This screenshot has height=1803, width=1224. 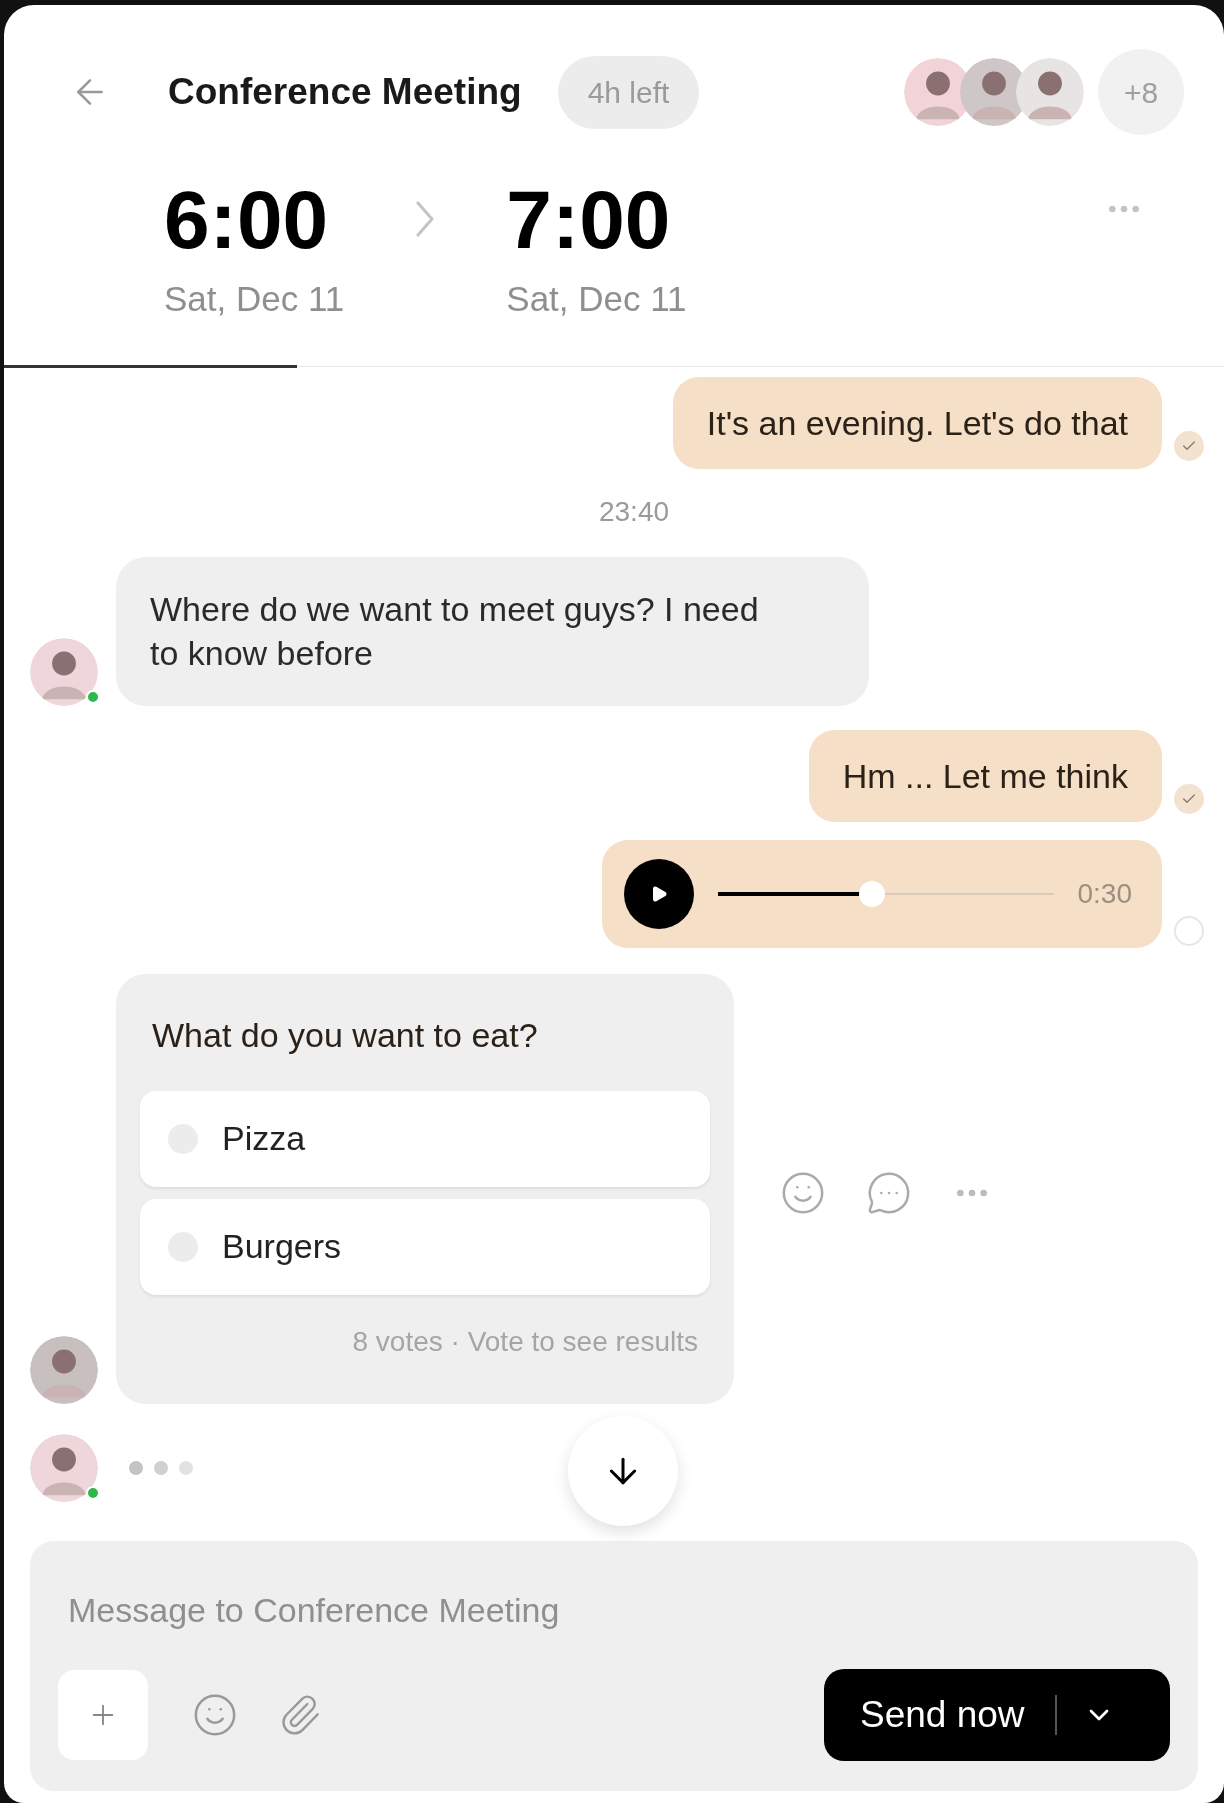 I want to click on poll-question: What do you want to eat?, so click(x=345, y=1035).